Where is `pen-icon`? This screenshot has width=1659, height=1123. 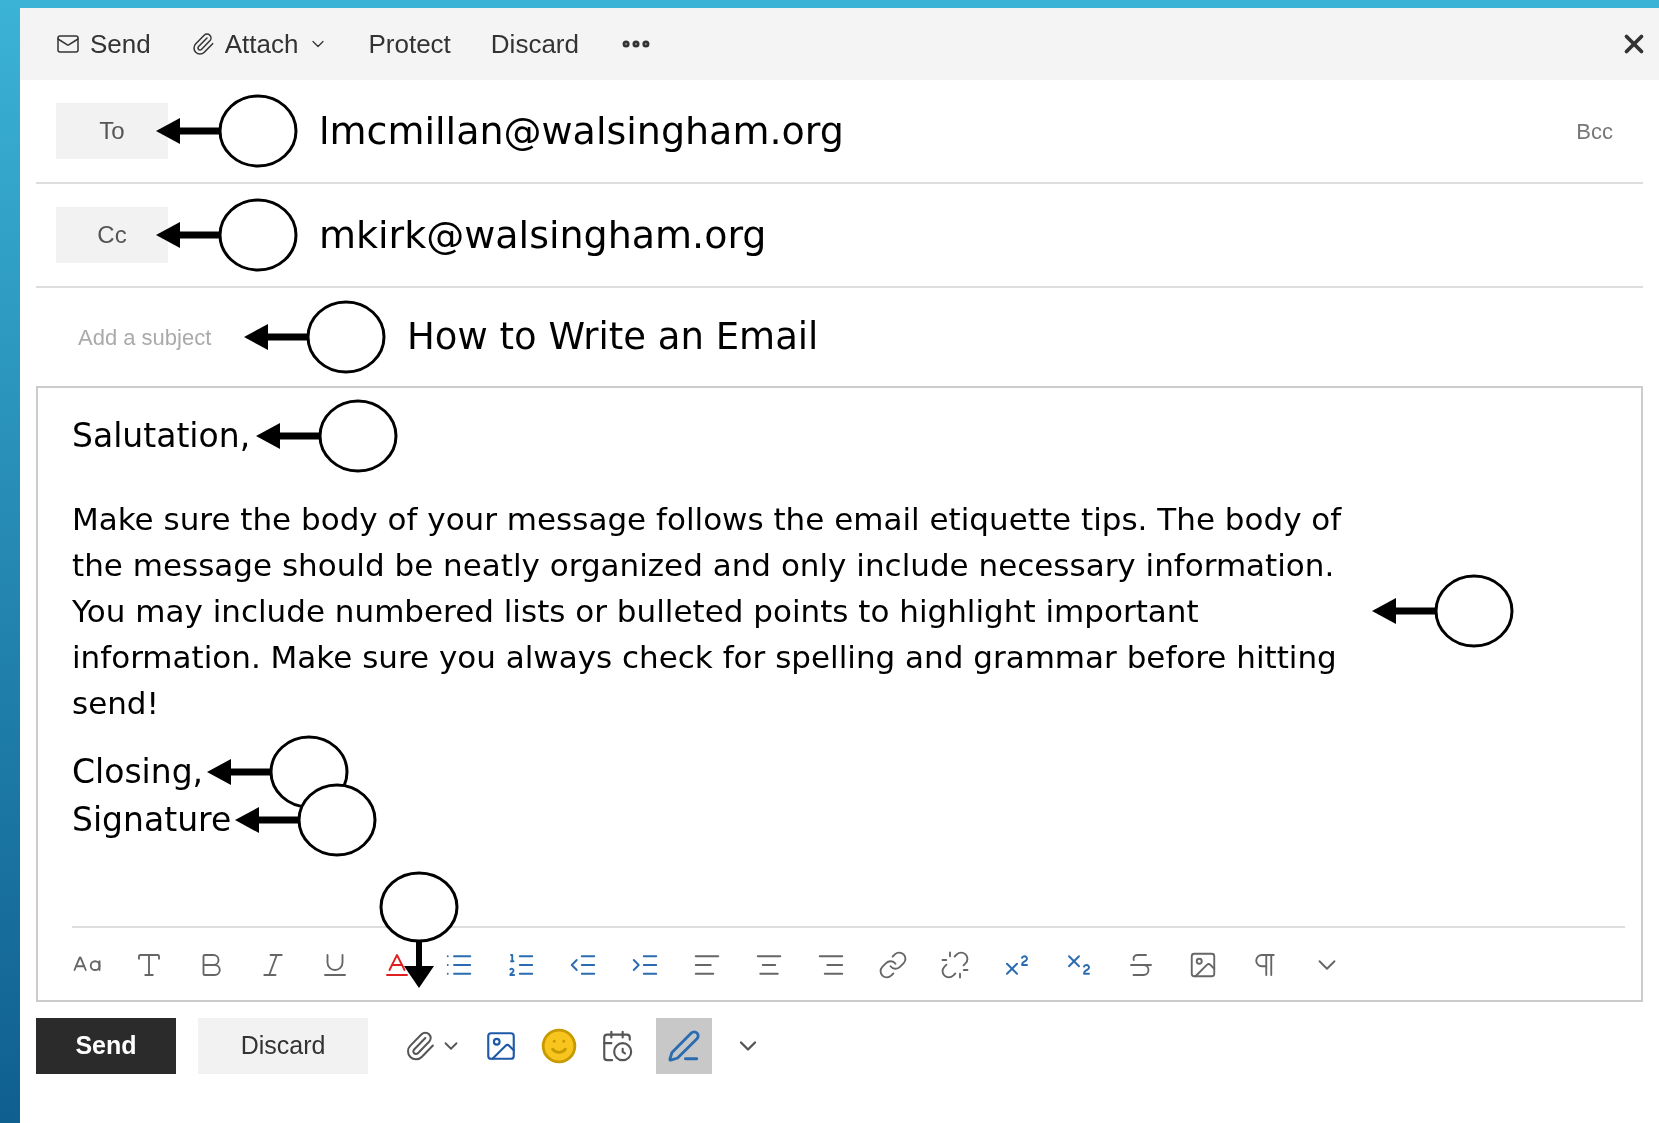 pen-icon is located at coordinates (684, 1046).